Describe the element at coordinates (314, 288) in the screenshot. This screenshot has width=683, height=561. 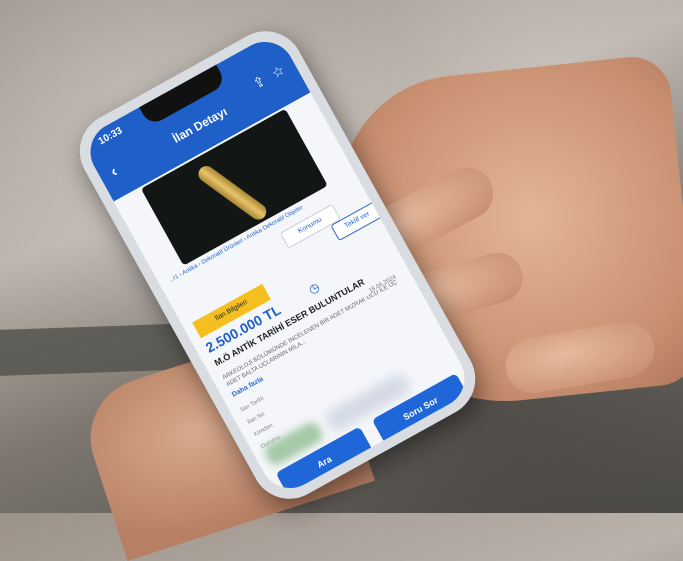
I see `clock-icon: ◷` at that location.